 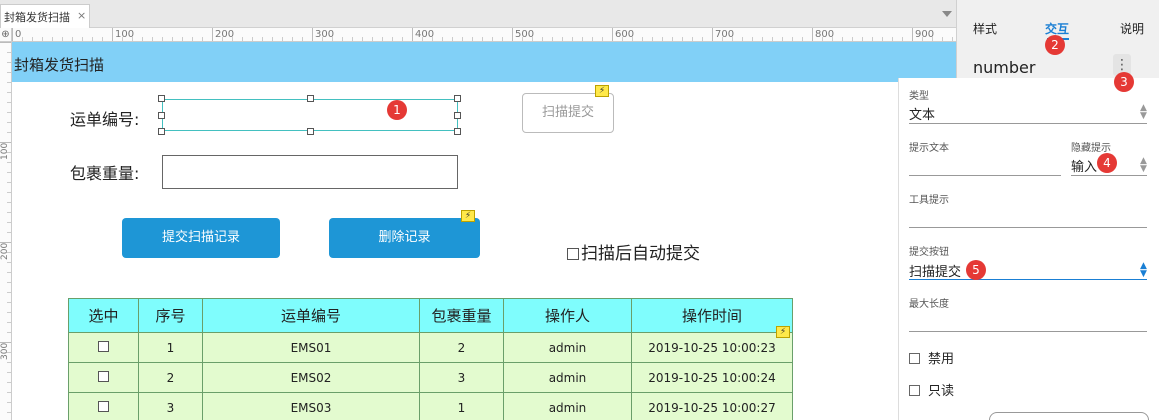 What do you see at coordinates (425, 34) in the screenshot?
I see `ruler-label: 400` at bounding box center [425, 34].